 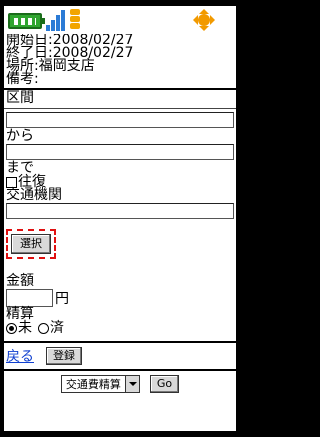 What do you see at coordinates (120, 356) in the screenshot?
I see `action-row: 戻る 登録` at bounding box center [120, 356].